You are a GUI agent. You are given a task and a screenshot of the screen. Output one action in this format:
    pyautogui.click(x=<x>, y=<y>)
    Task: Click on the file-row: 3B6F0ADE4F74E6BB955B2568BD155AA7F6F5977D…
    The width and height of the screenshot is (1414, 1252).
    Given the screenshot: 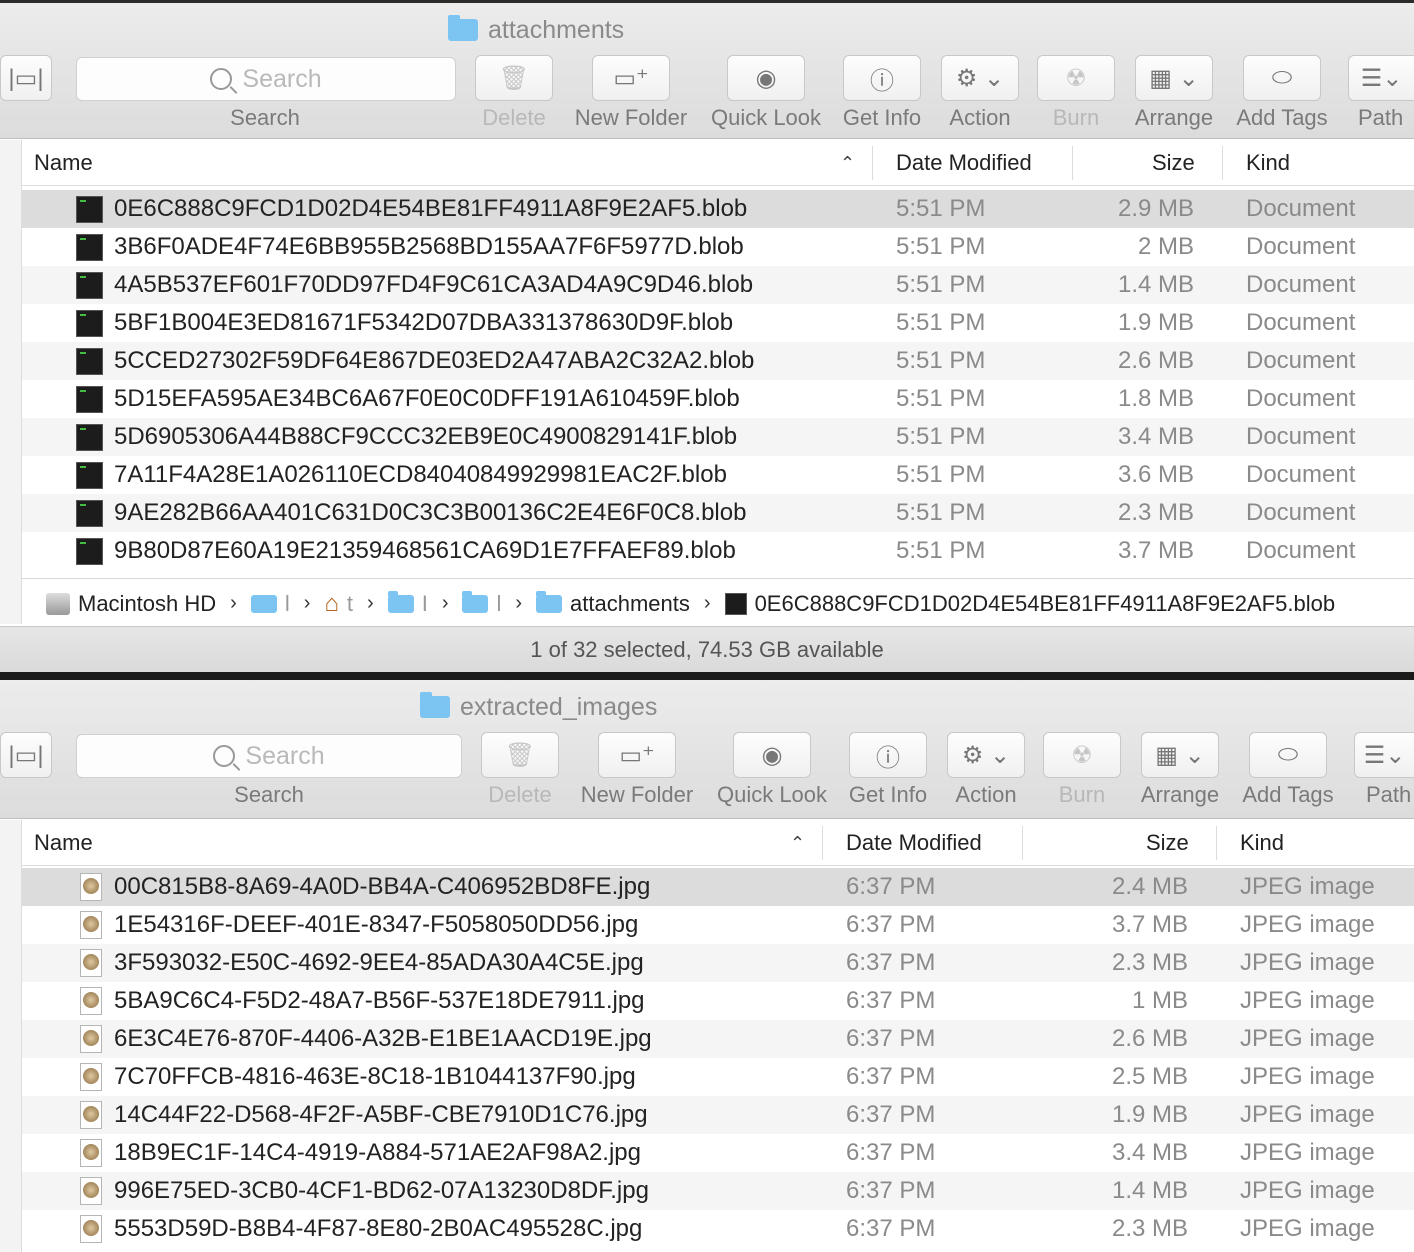 What is the action you would take?
    pyautogui.click(x=718, y=247)
    